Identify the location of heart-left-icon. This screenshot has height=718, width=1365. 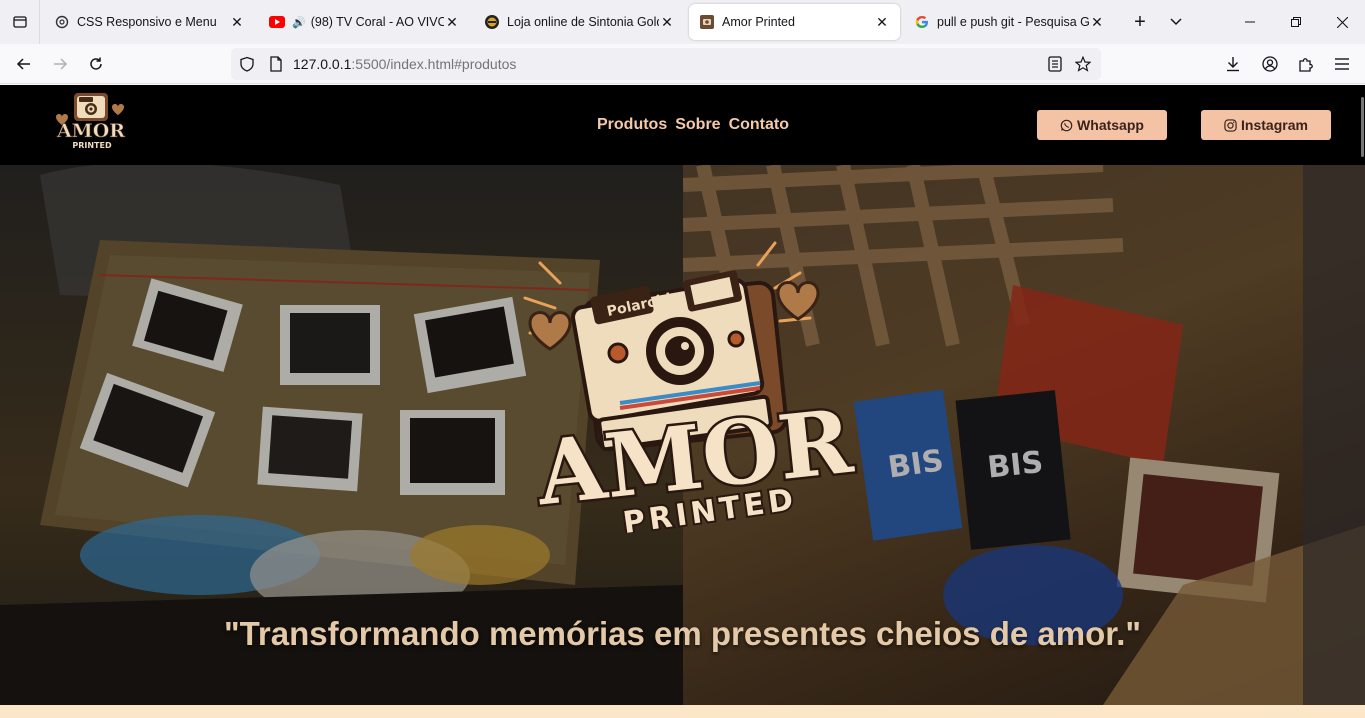
(550, 331).